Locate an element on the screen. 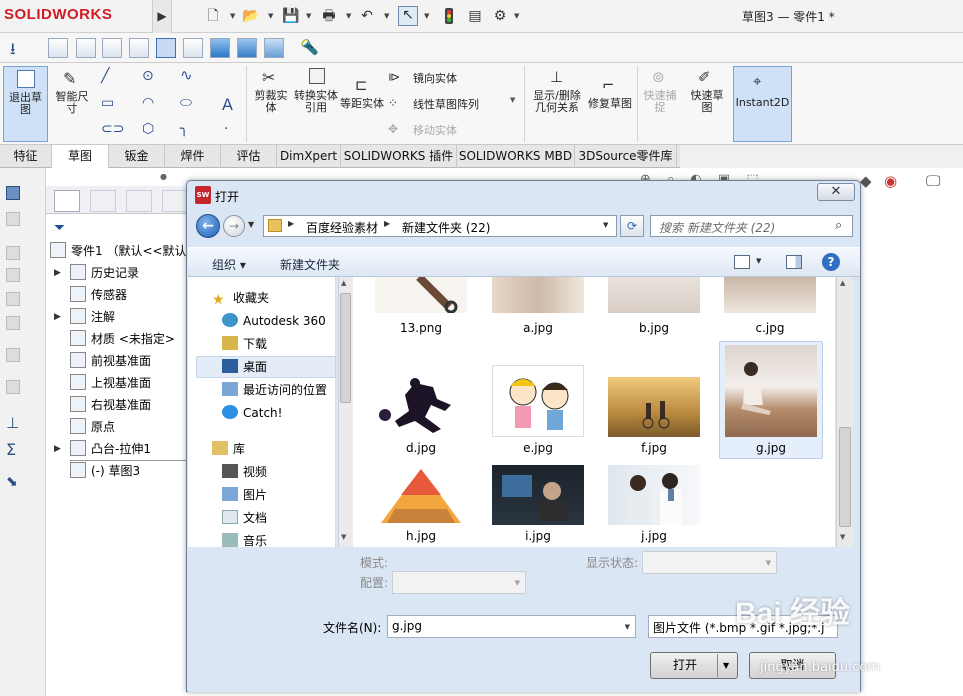 The image size is (963, 696). rectangle-icon: ▭ is located at coordinates (107, 103).